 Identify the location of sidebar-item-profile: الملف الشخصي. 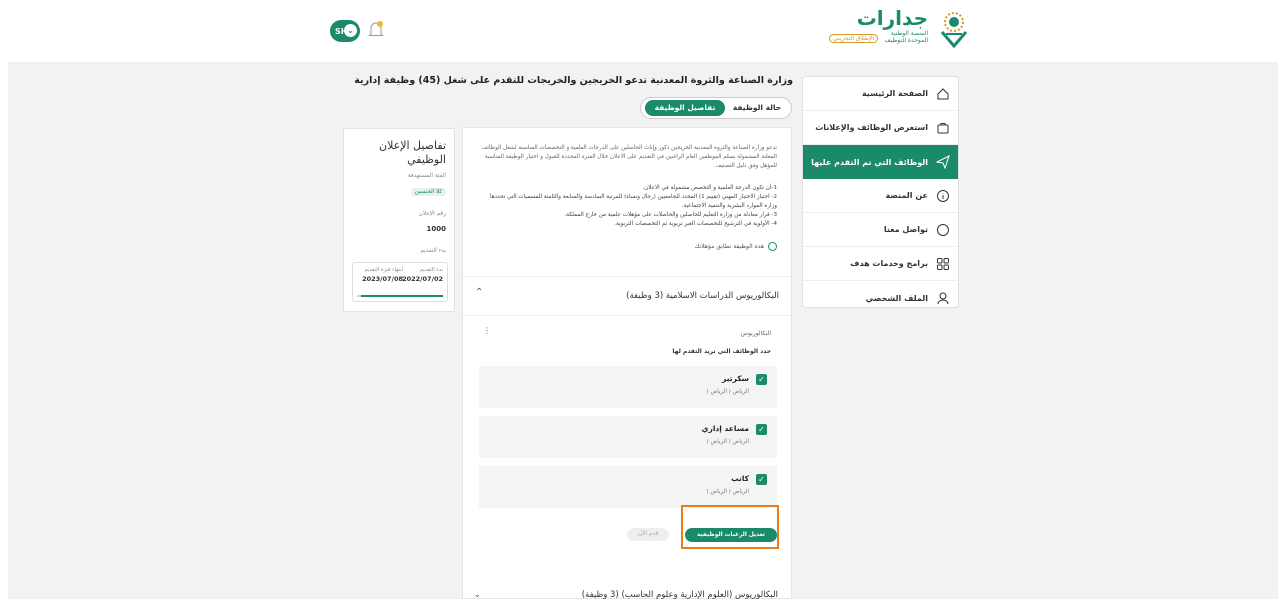
(880, 294).